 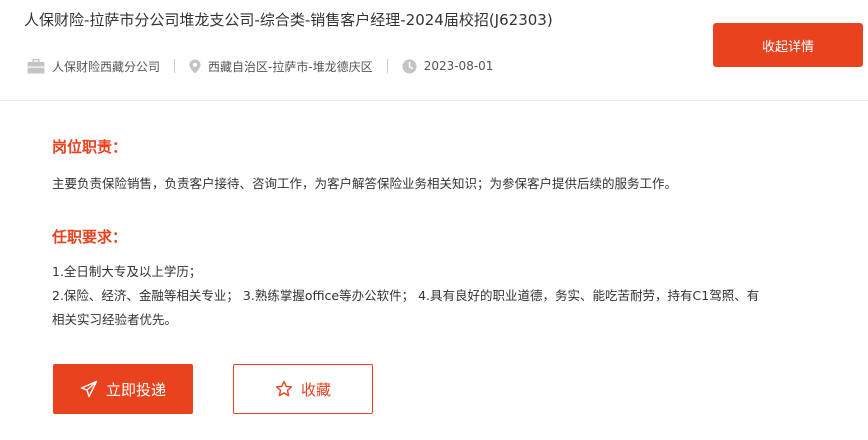 What do you see at coordinates (127, 271) in the screenshot?
I see `requirement-line: 1.全日制大专及以上学历；` at bounding box center [127, 271].